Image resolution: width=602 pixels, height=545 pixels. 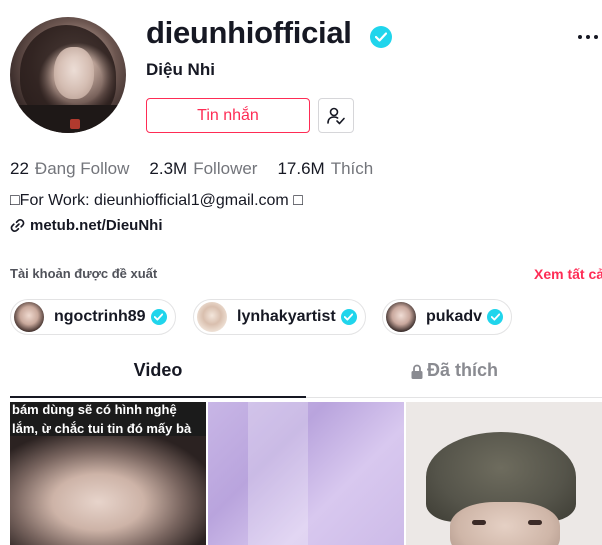 I want to click on stat-likes: 17.6M Thích, so click(x=325, y=169).